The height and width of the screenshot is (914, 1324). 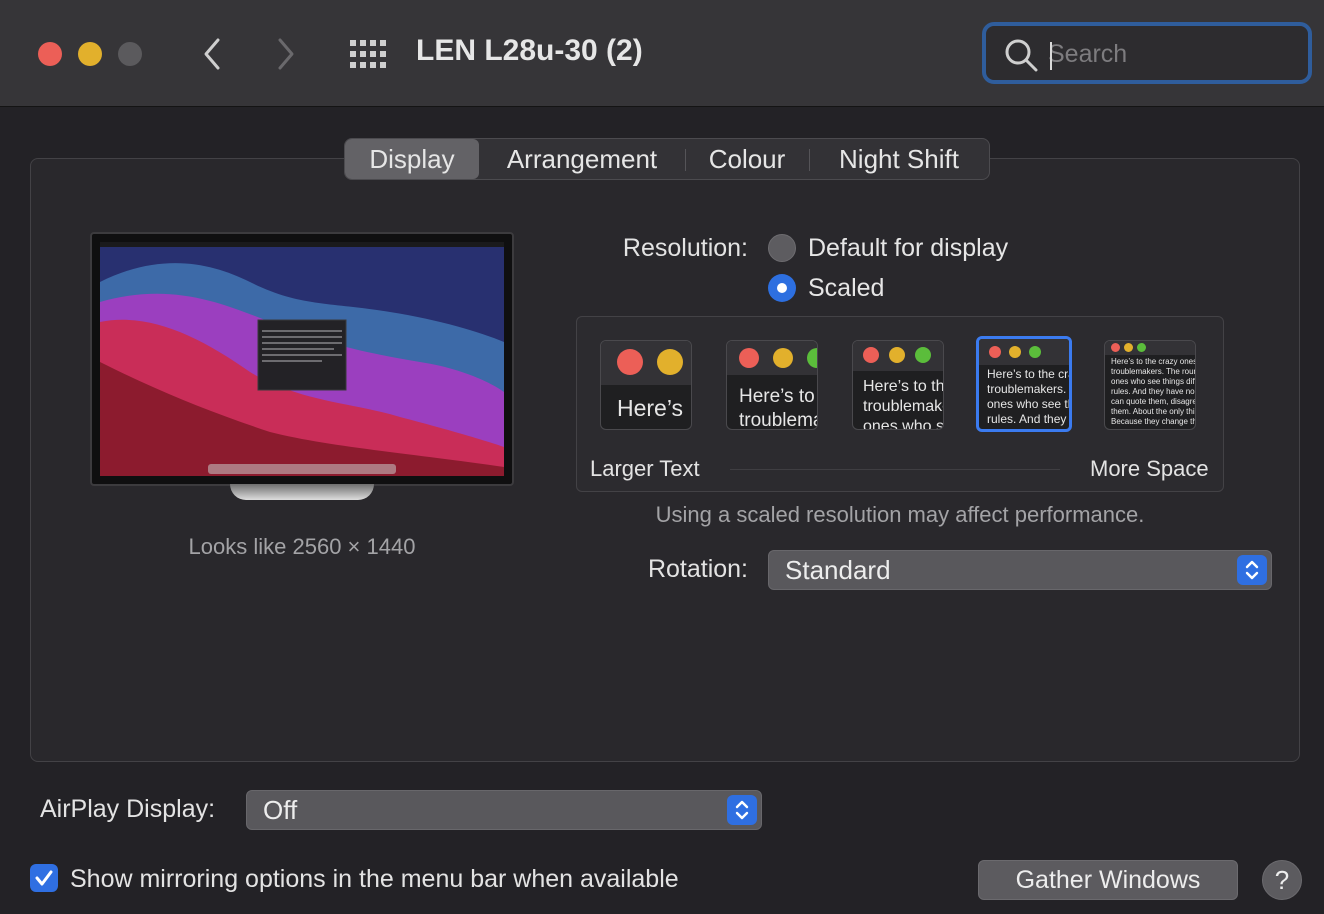 I want to click on desktop-wallpaper-preview, so click(x=302, y=359).